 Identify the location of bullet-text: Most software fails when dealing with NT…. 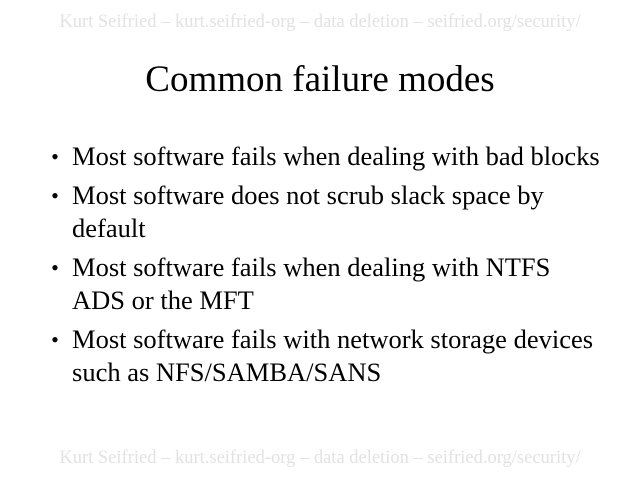
(311, 283).